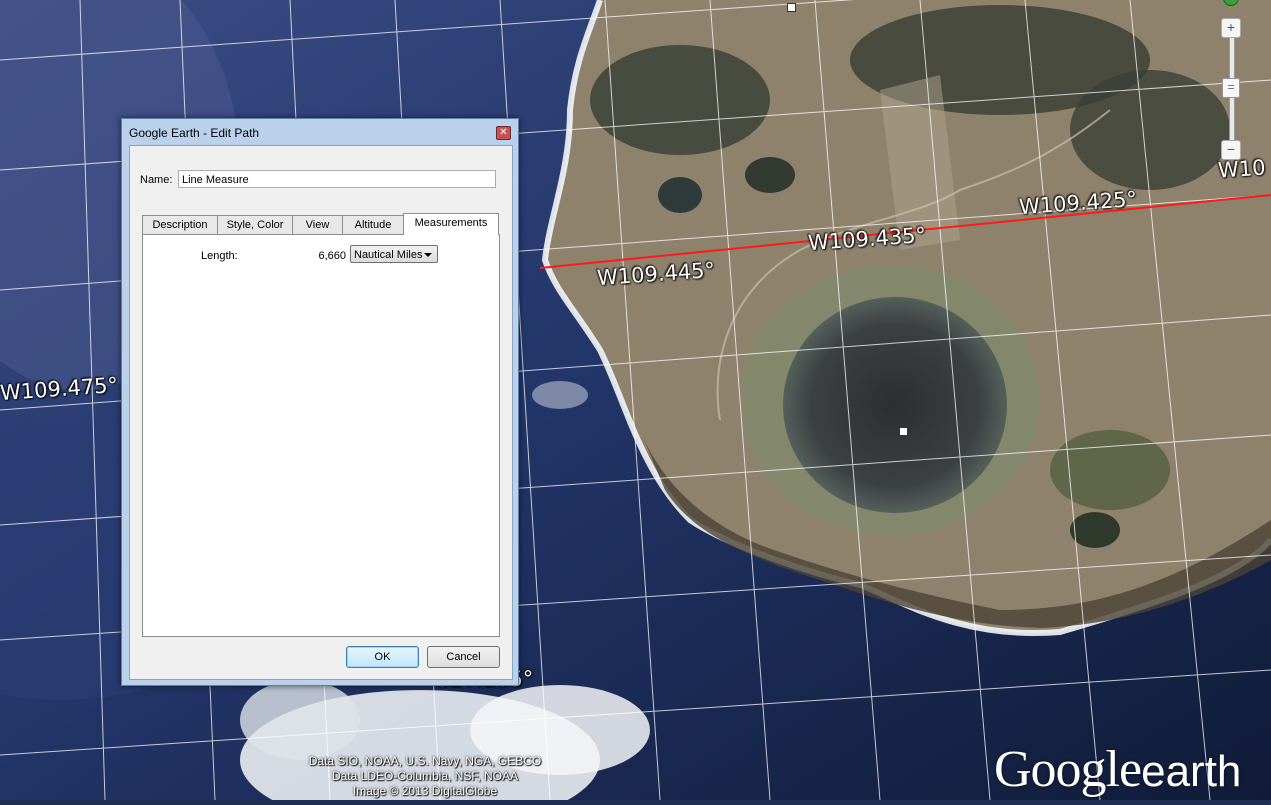 The image size is (1271, 805). Describe the element at coordinates (255, 224) in the screenshot. I see `tab-style-color: Style, Color` at that location.